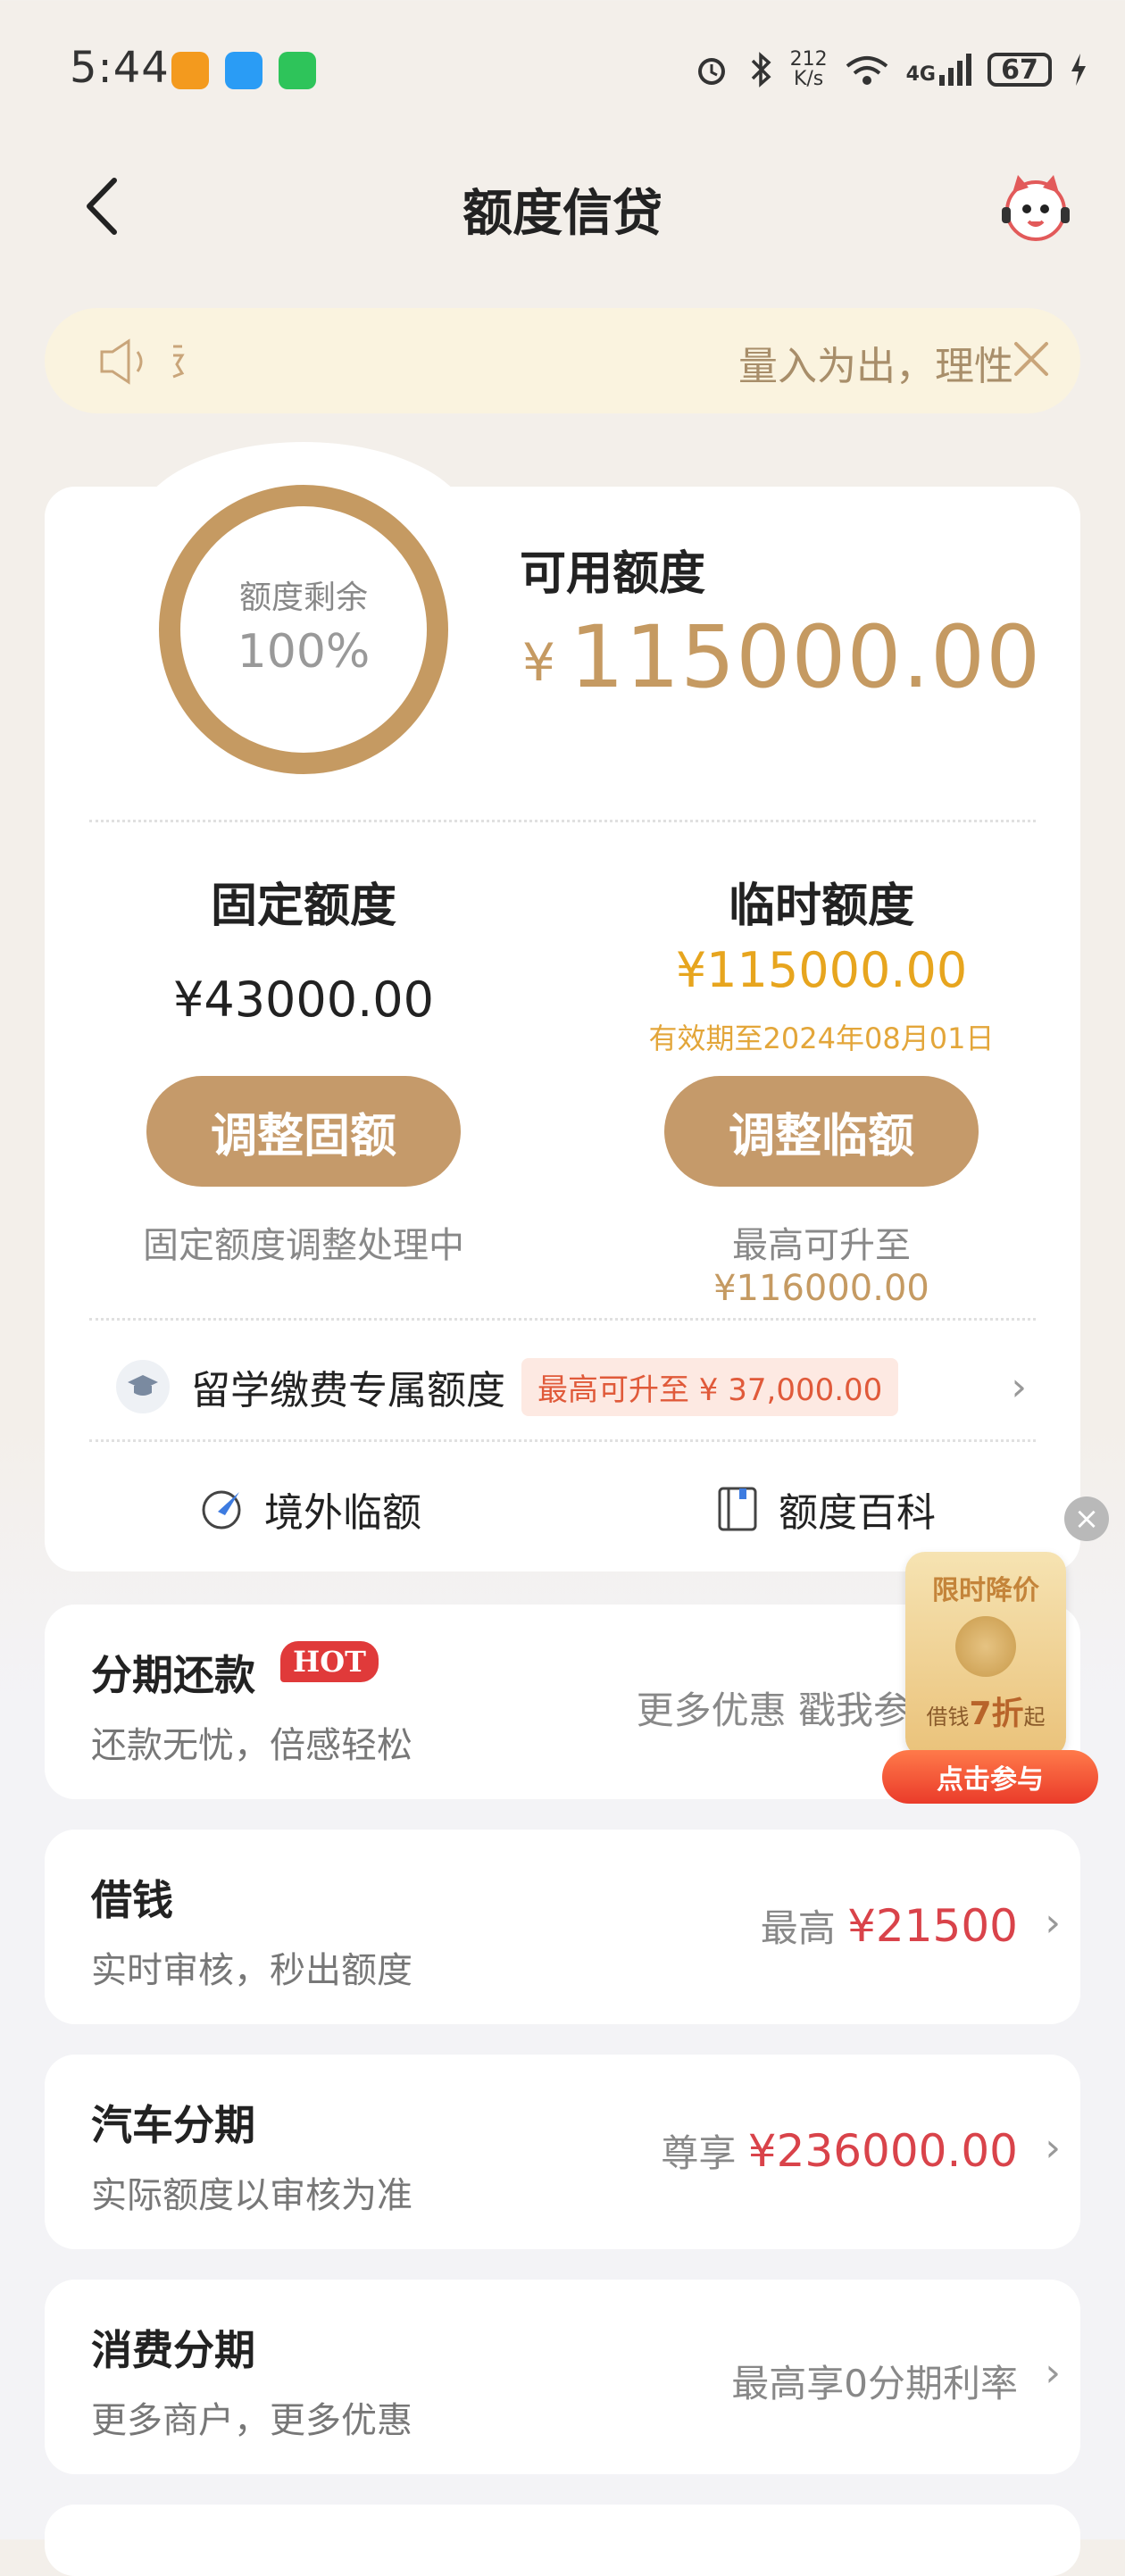 The height and width of the screenshot is (2576, 1125). What do you see at coordinates (613, 574) in the screenshot?
I see `available-label: 可用额度` at bounding box center [613, 574].